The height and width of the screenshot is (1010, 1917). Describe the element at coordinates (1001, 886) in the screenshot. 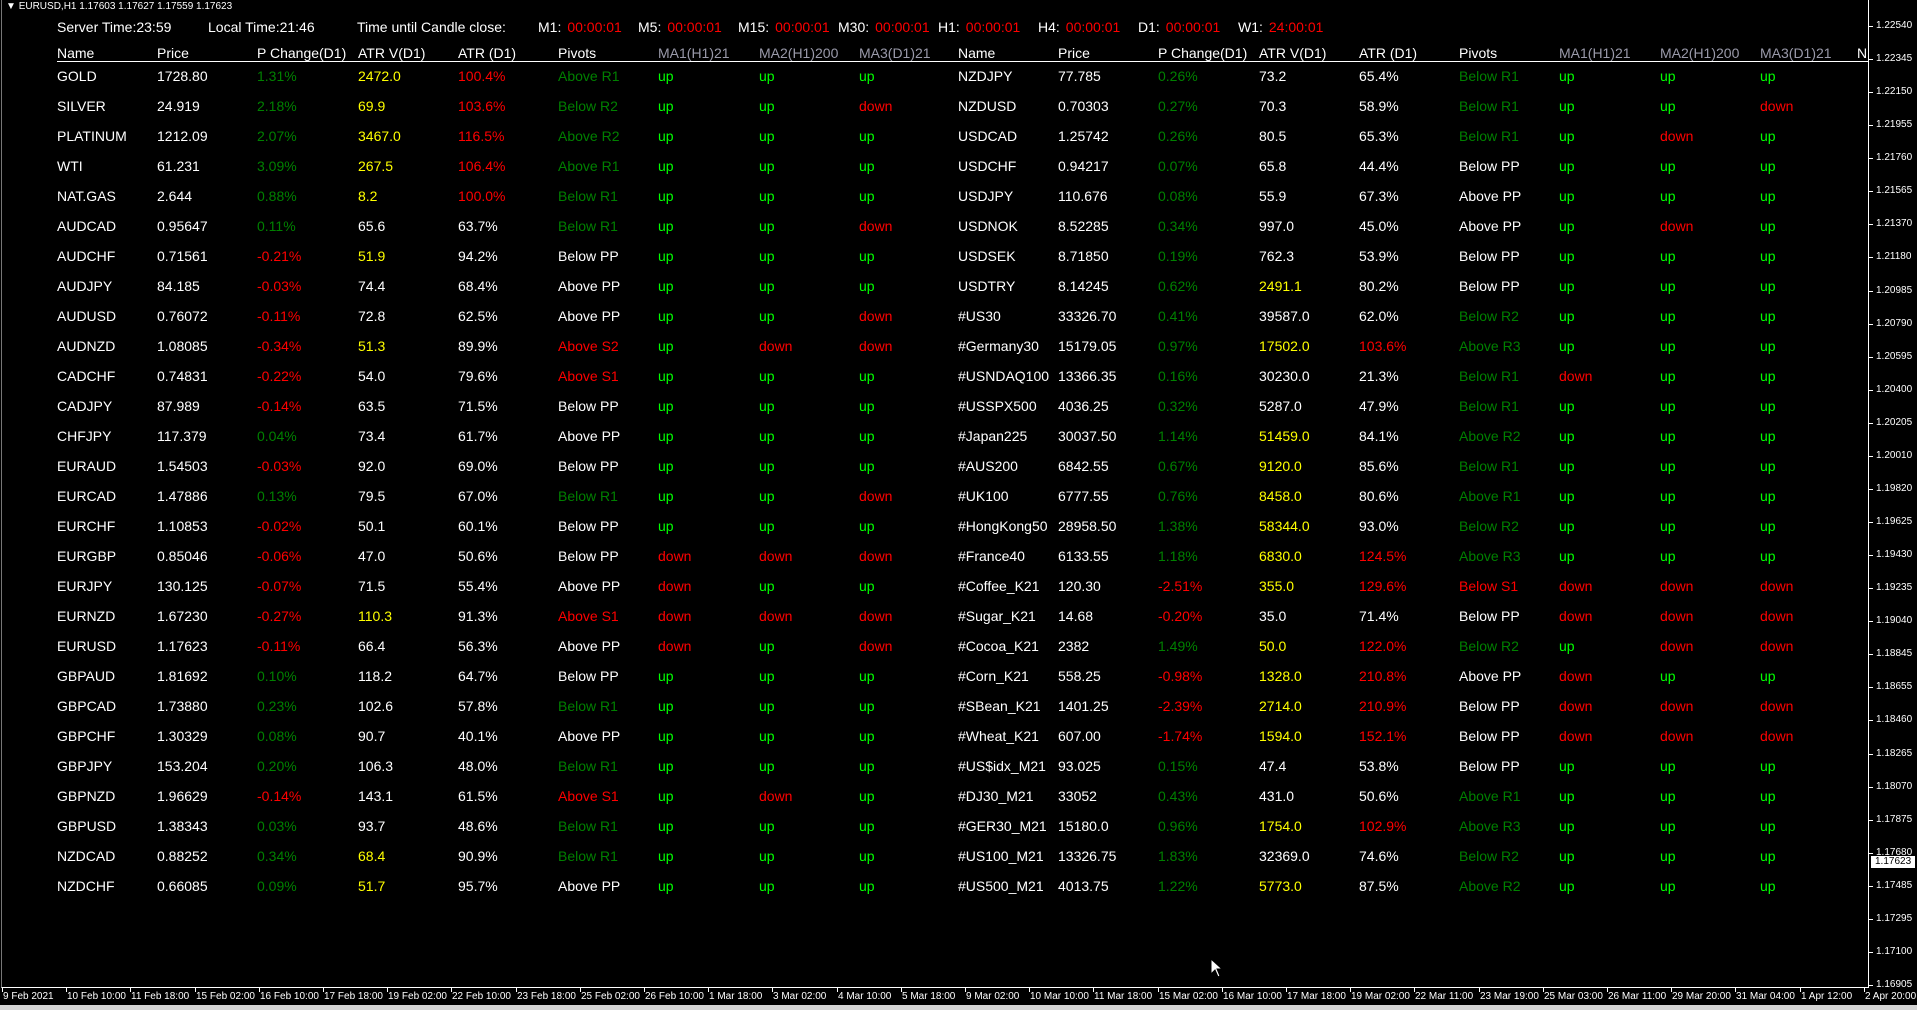

I see `cell-name: #US500_M21` at that location.